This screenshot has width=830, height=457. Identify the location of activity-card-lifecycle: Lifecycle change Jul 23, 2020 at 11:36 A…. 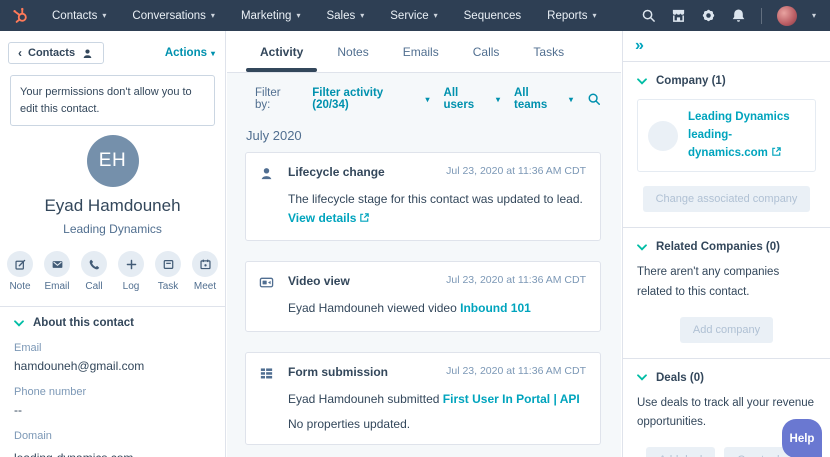
(423, 197).